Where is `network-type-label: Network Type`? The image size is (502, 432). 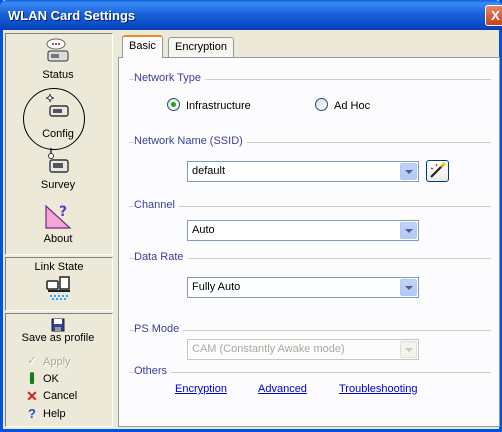
network-type-label: Network Type is located at coordinates (170, 78).